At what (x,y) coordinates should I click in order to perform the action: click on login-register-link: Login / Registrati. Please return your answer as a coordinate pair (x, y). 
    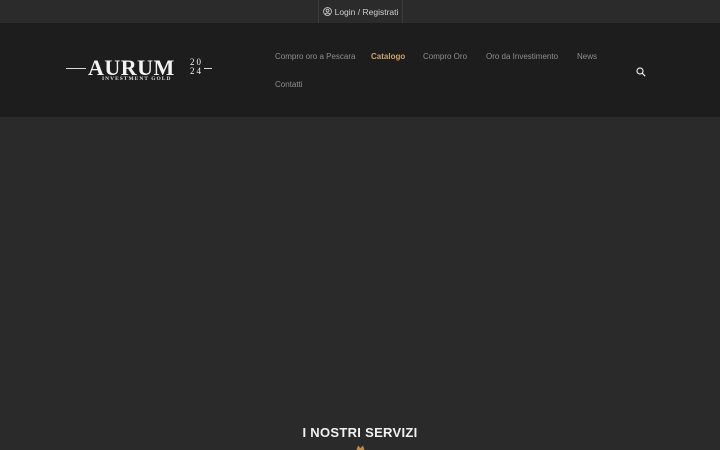
    Looking at the image, I should click on (360, 11).